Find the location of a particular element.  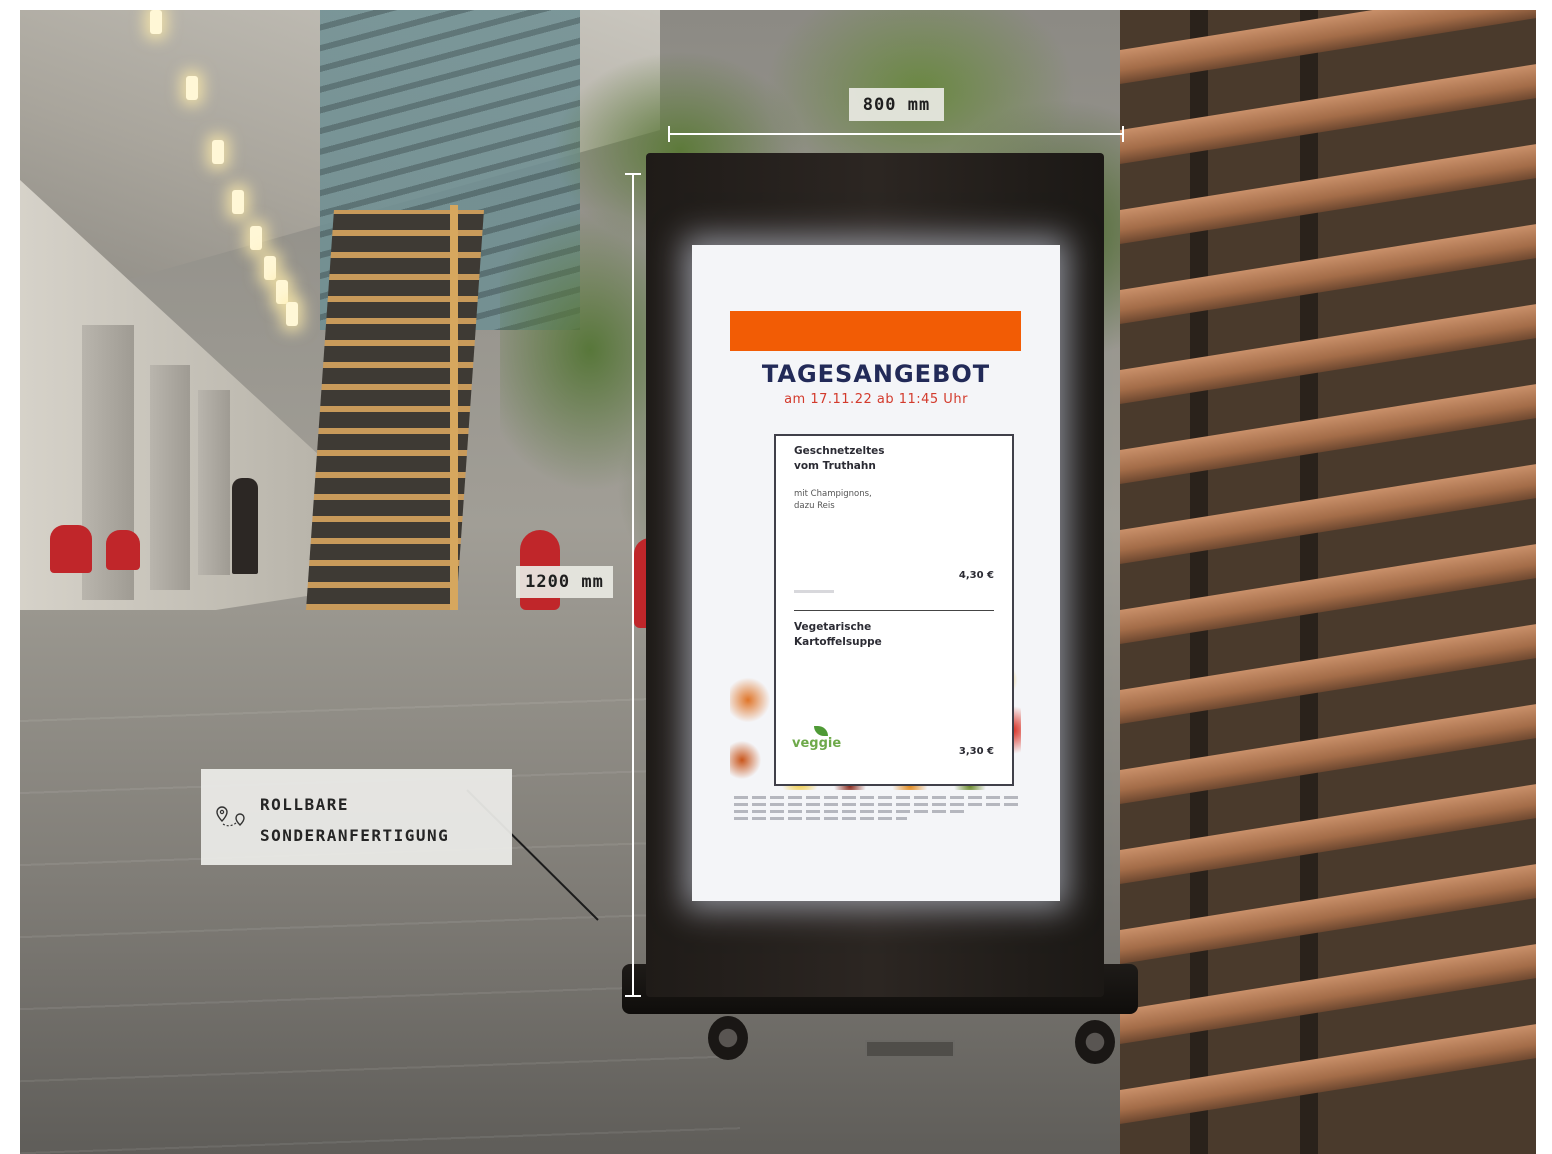

callout-text: ROLLBARE SONDERANFERTIGUNG is located at coordinates (380, 820).